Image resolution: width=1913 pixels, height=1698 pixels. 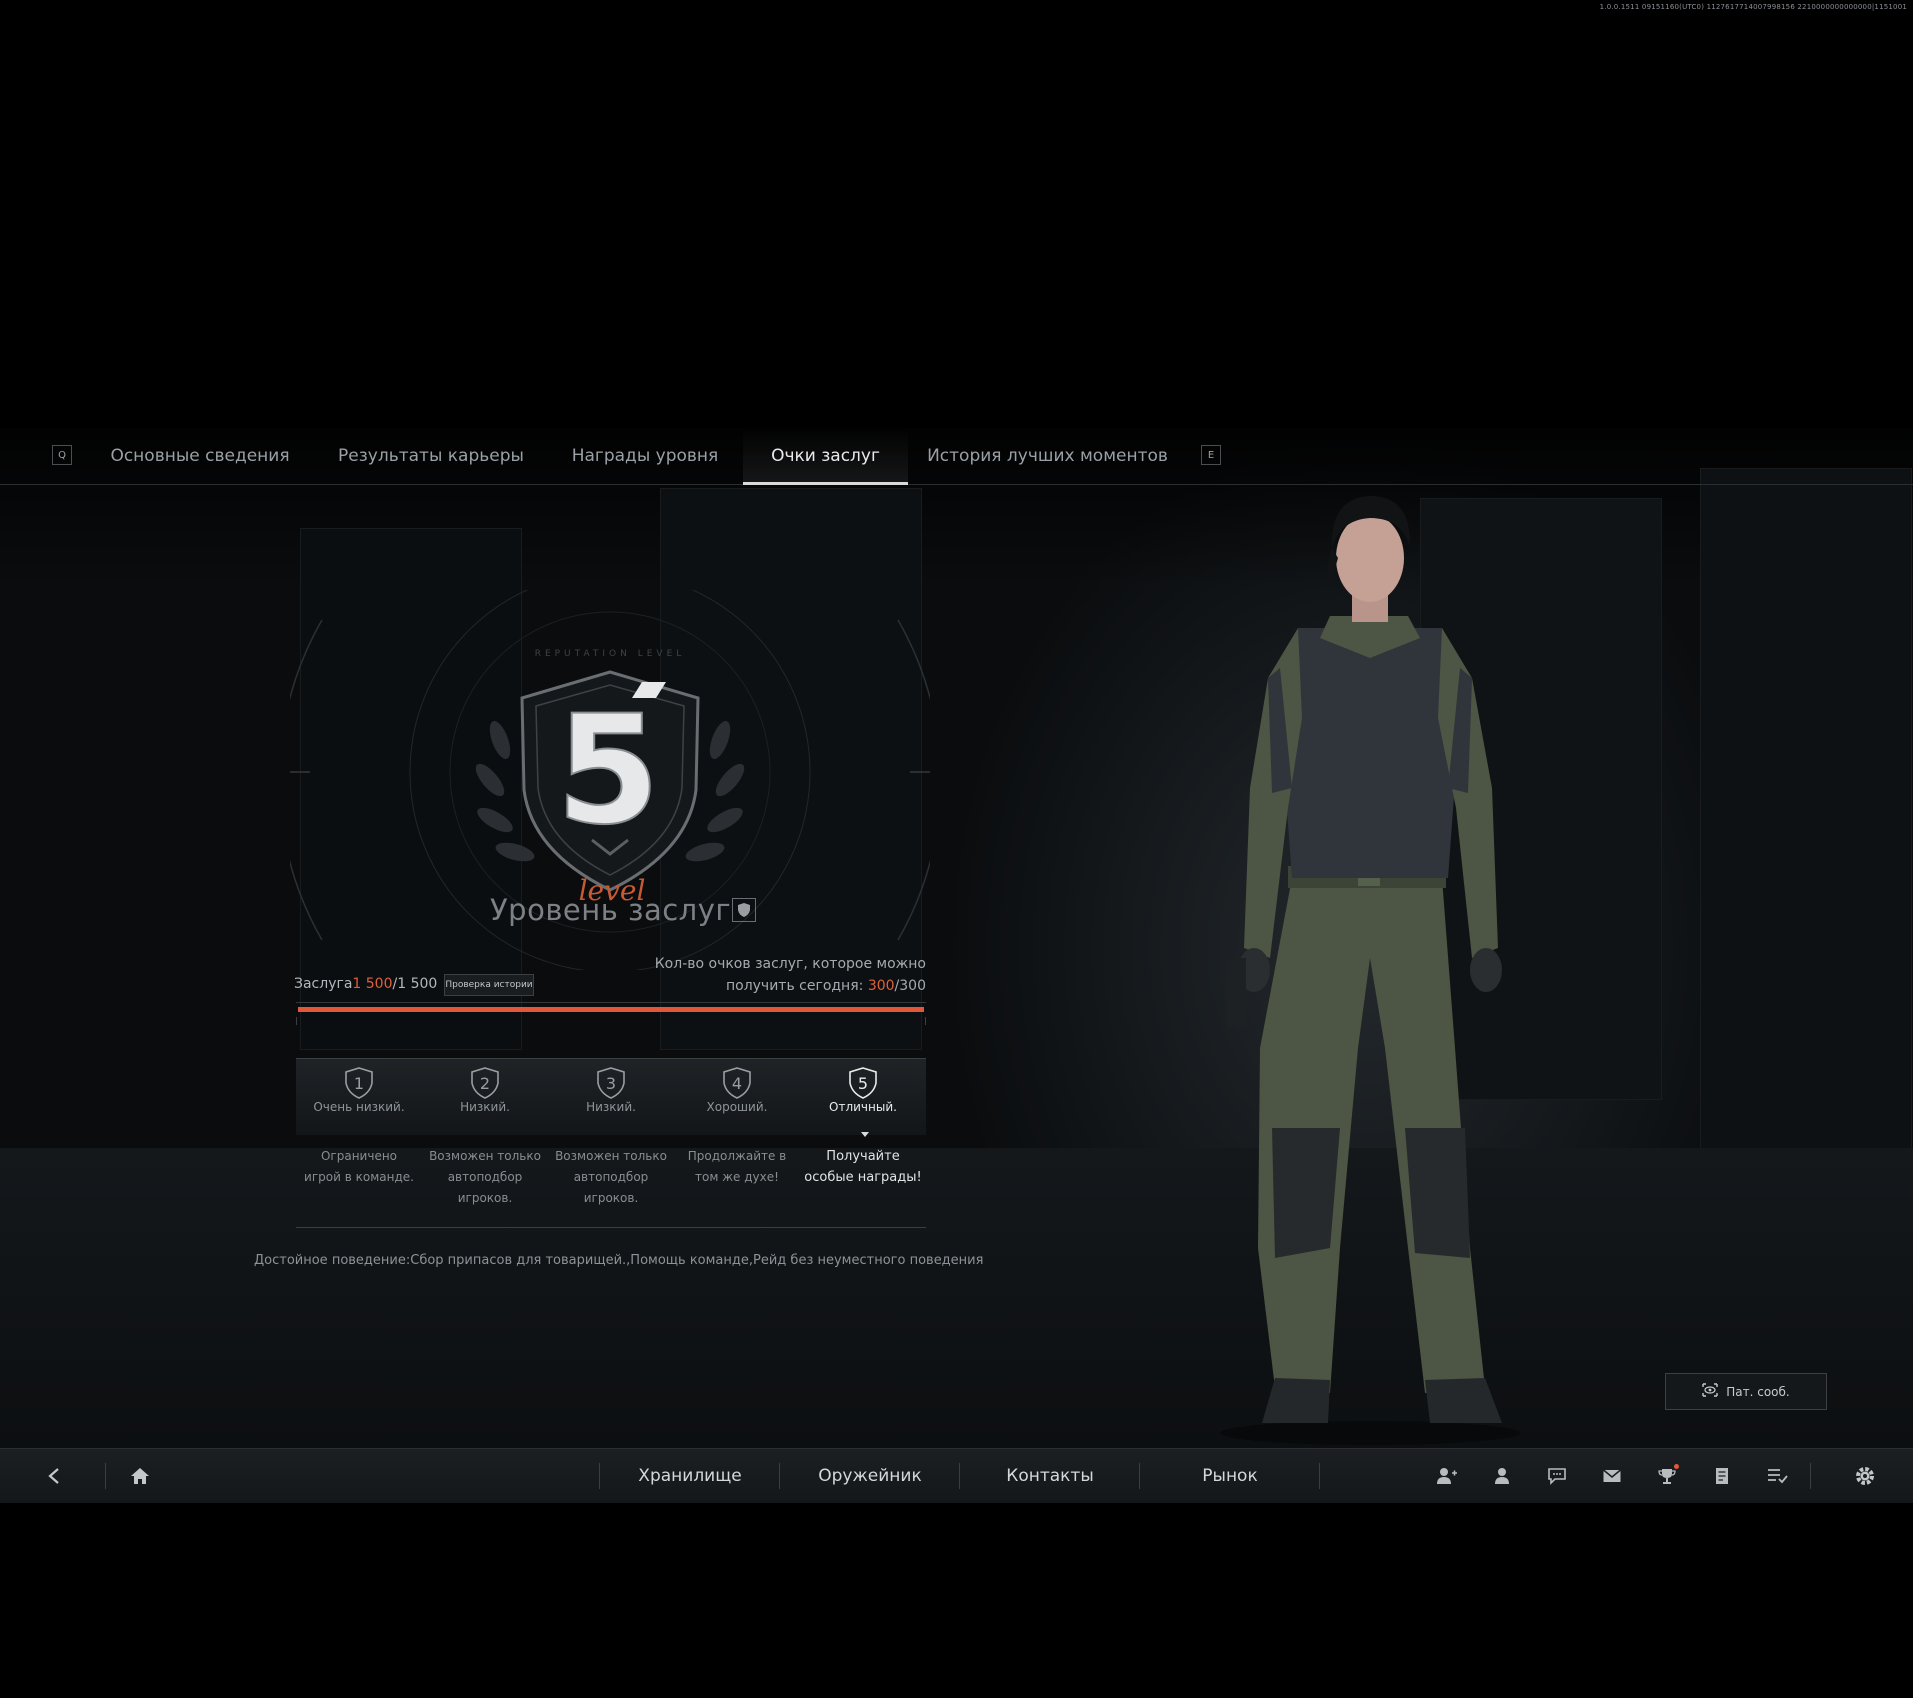 What do you see at coordinates (140, 1476) in the screenshot?
I see `home-icon` at bounding box center [140, 1476].